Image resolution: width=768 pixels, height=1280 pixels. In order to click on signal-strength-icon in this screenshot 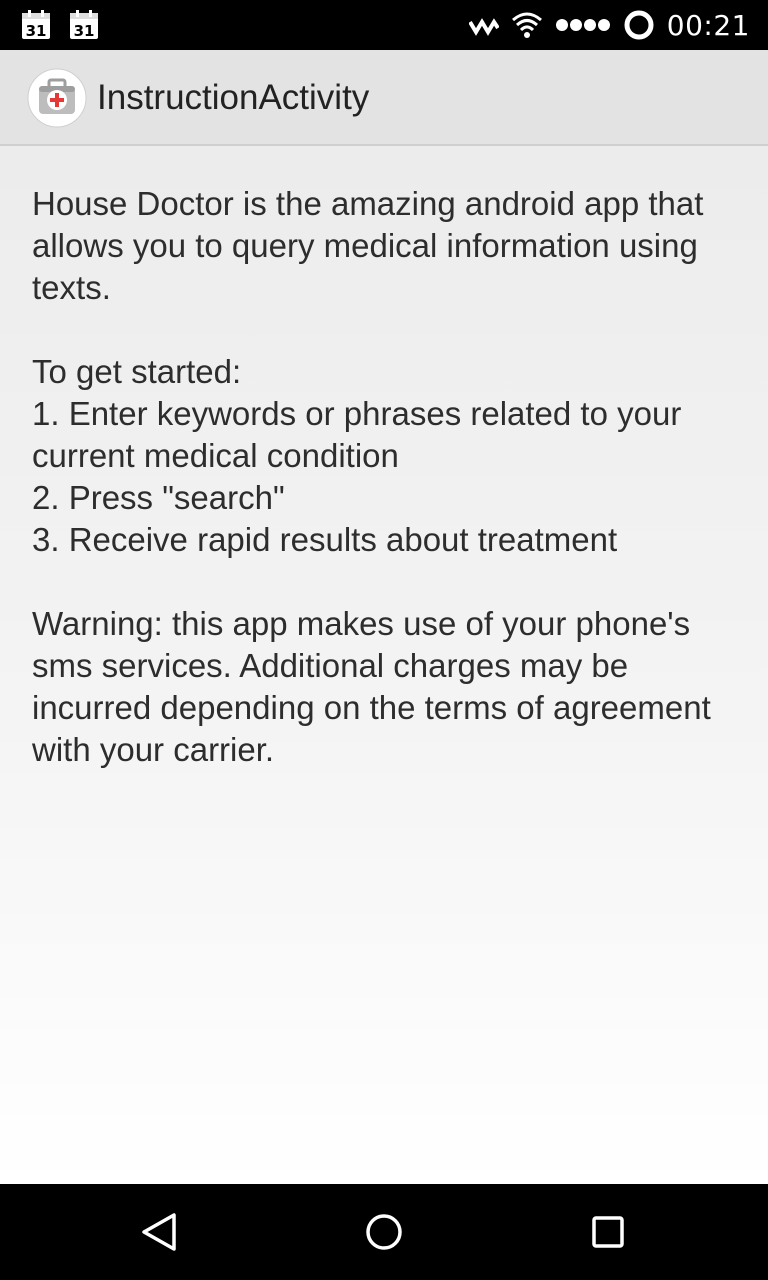, I will do `click(483, 27)`.